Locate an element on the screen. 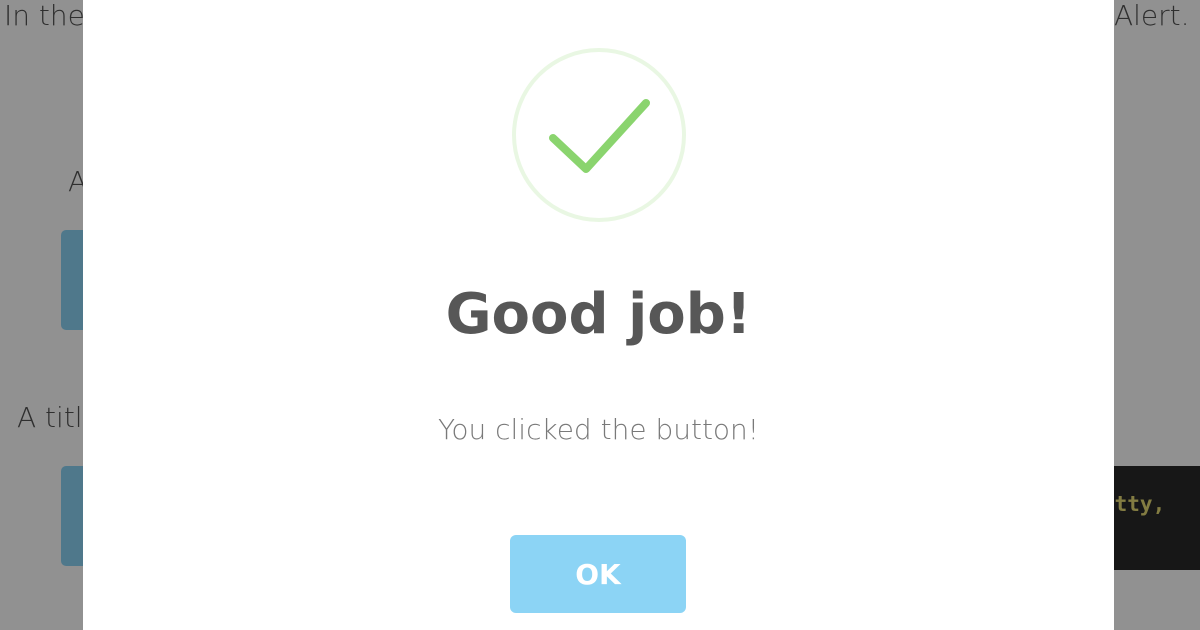  modal-message: You clicked the button! is located at coordinates (598, 429).